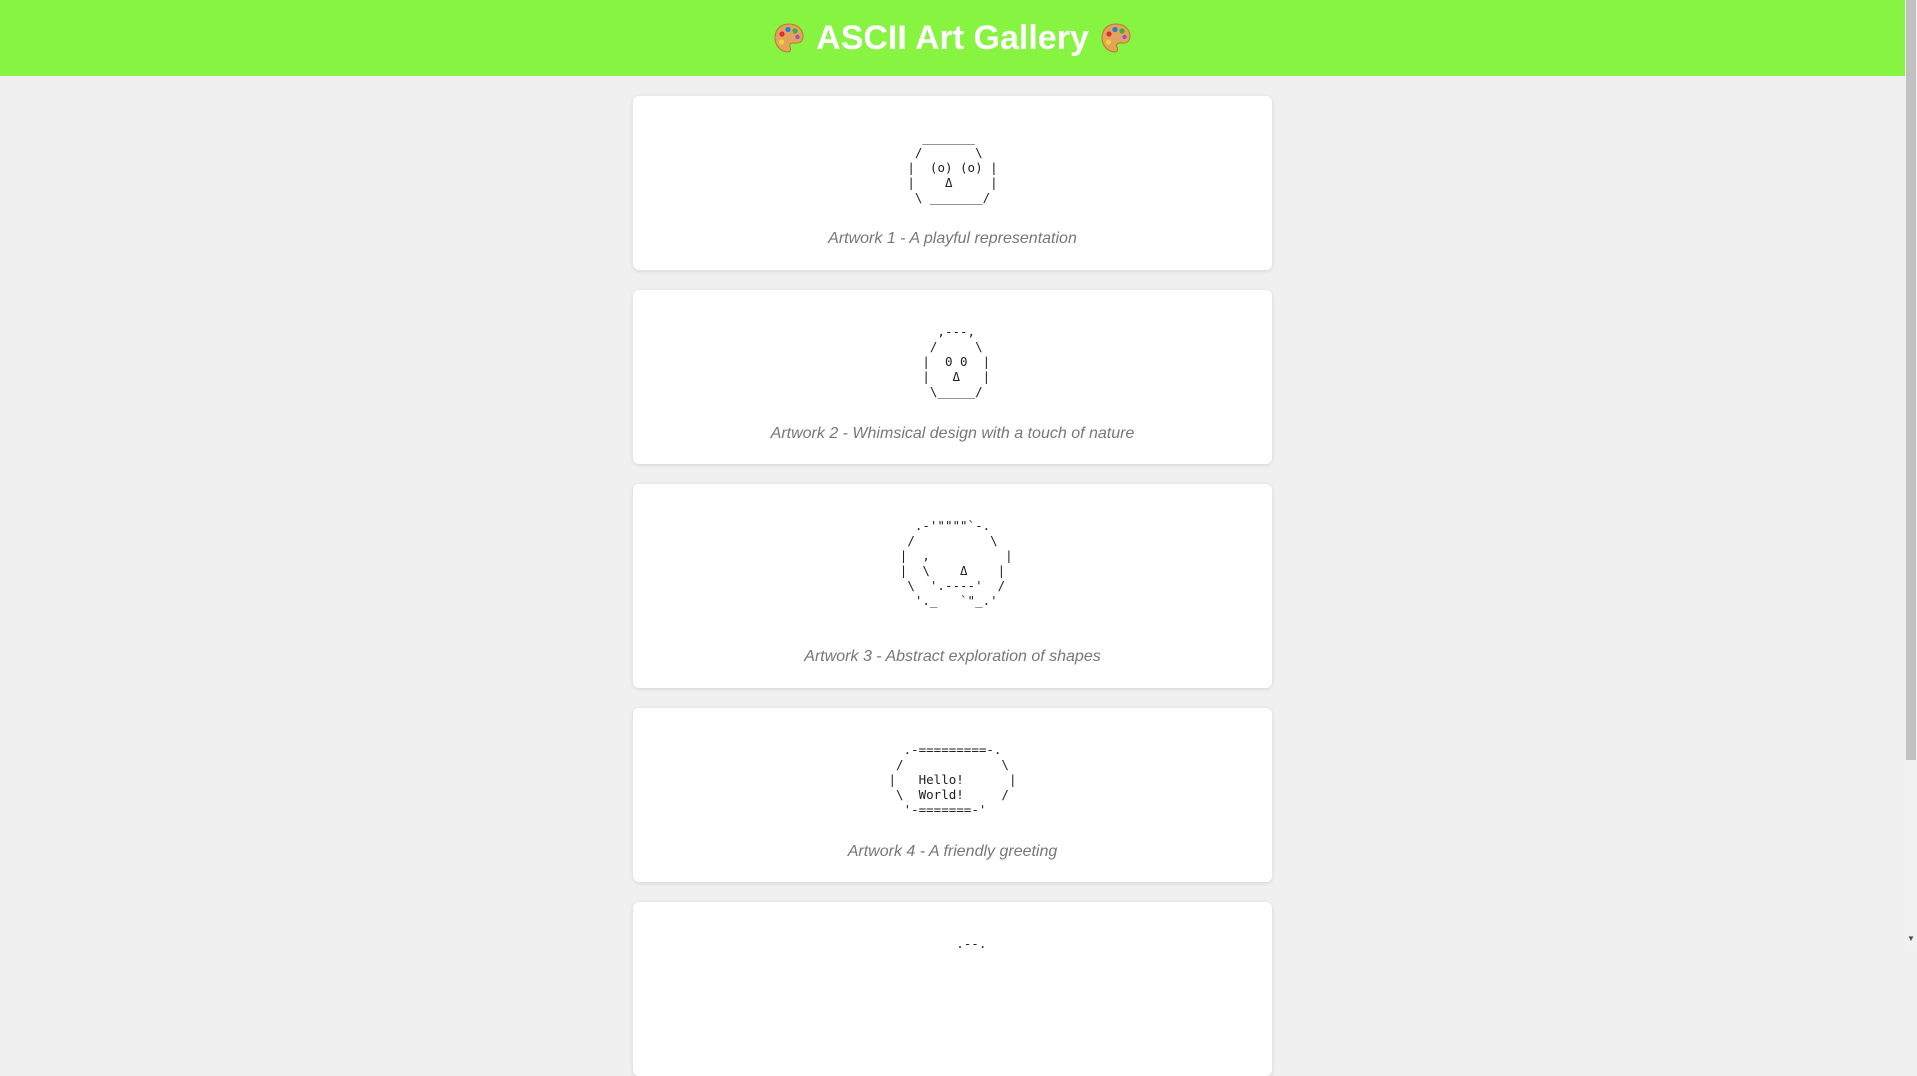  I want to click on title-text: ASCII Art Gallery, so click(952, 37).